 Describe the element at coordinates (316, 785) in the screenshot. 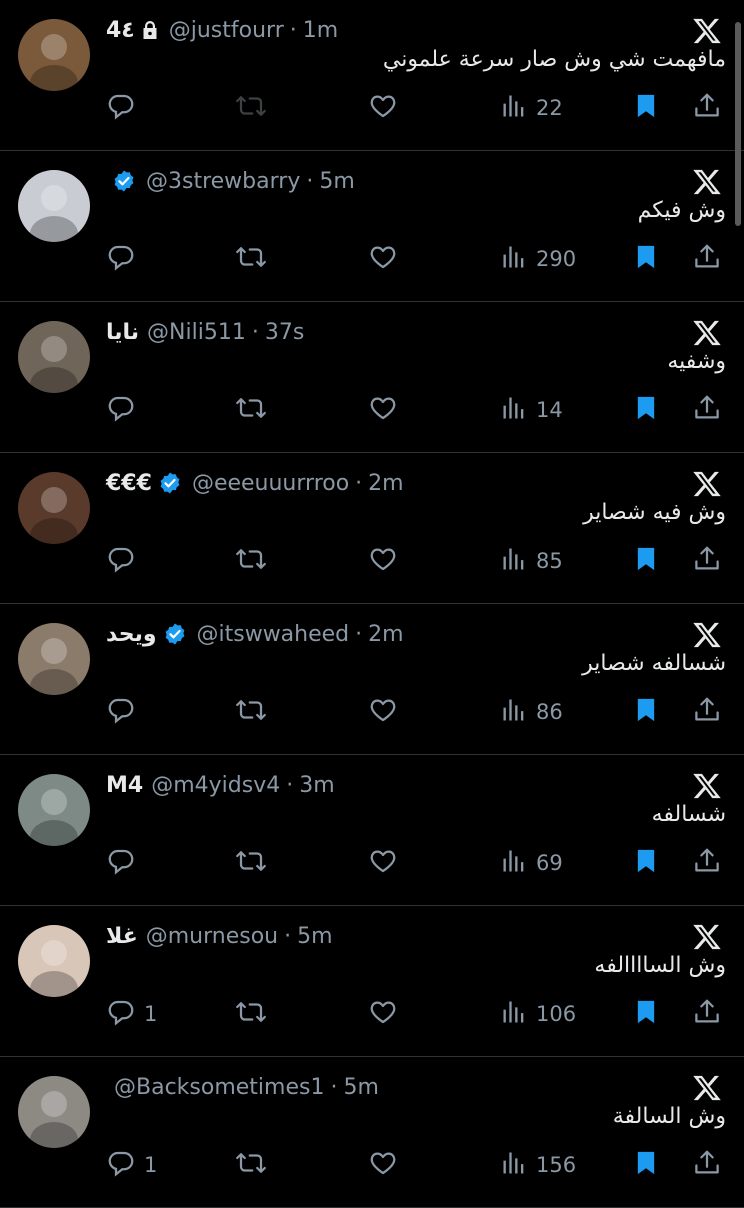

I see `timestamp: 3m` at that location.